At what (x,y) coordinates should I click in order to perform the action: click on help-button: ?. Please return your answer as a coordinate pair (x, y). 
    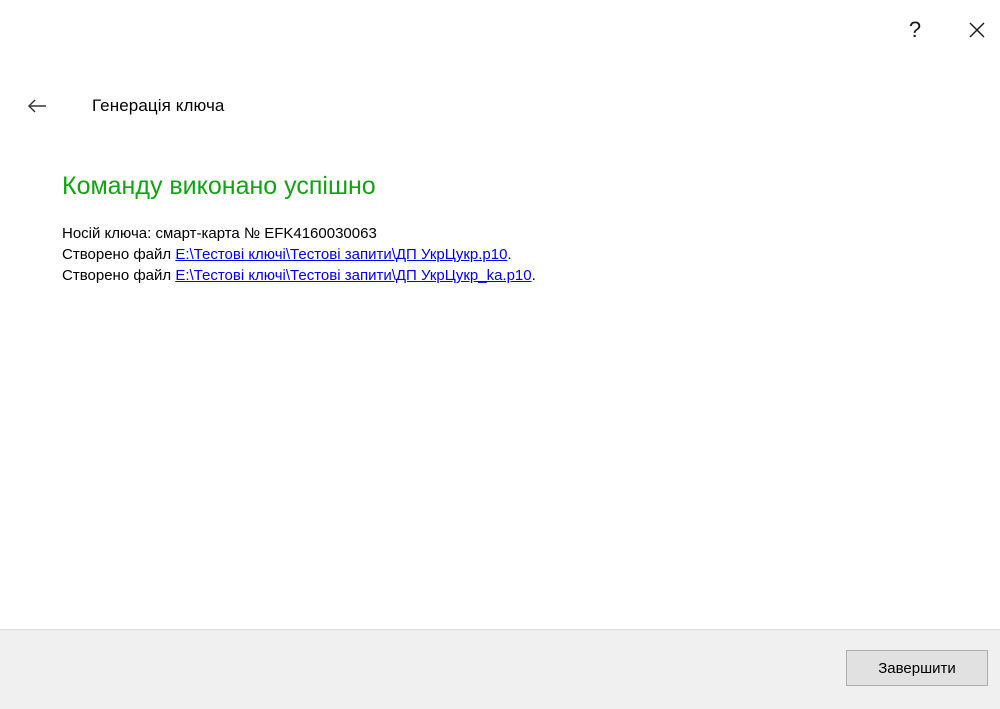
    Looking at the image, I should click on (915, 30).